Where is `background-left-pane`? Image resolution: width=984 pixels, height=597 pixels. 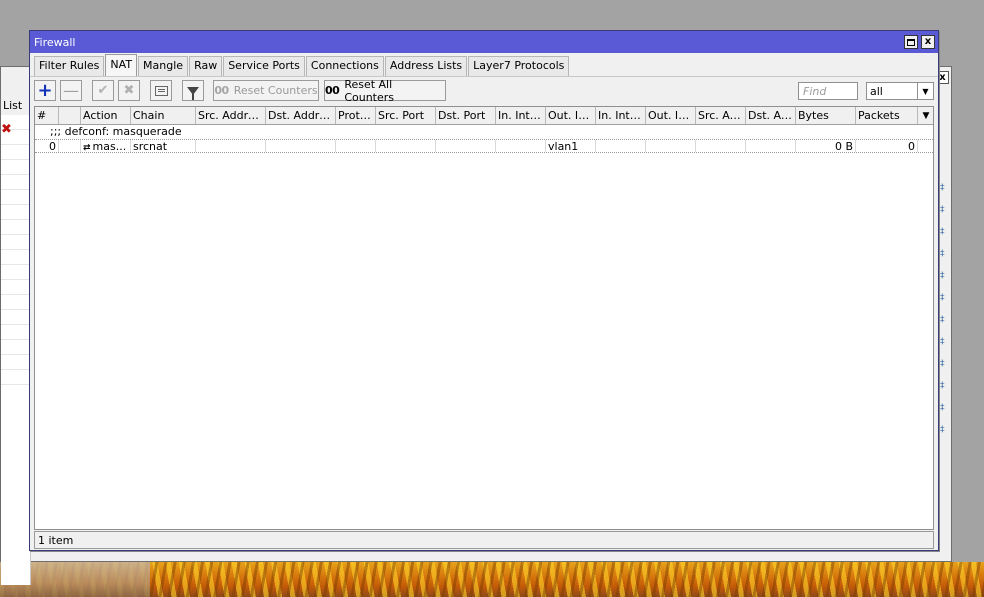 background-left-pane is located at coordinates (16, 350).